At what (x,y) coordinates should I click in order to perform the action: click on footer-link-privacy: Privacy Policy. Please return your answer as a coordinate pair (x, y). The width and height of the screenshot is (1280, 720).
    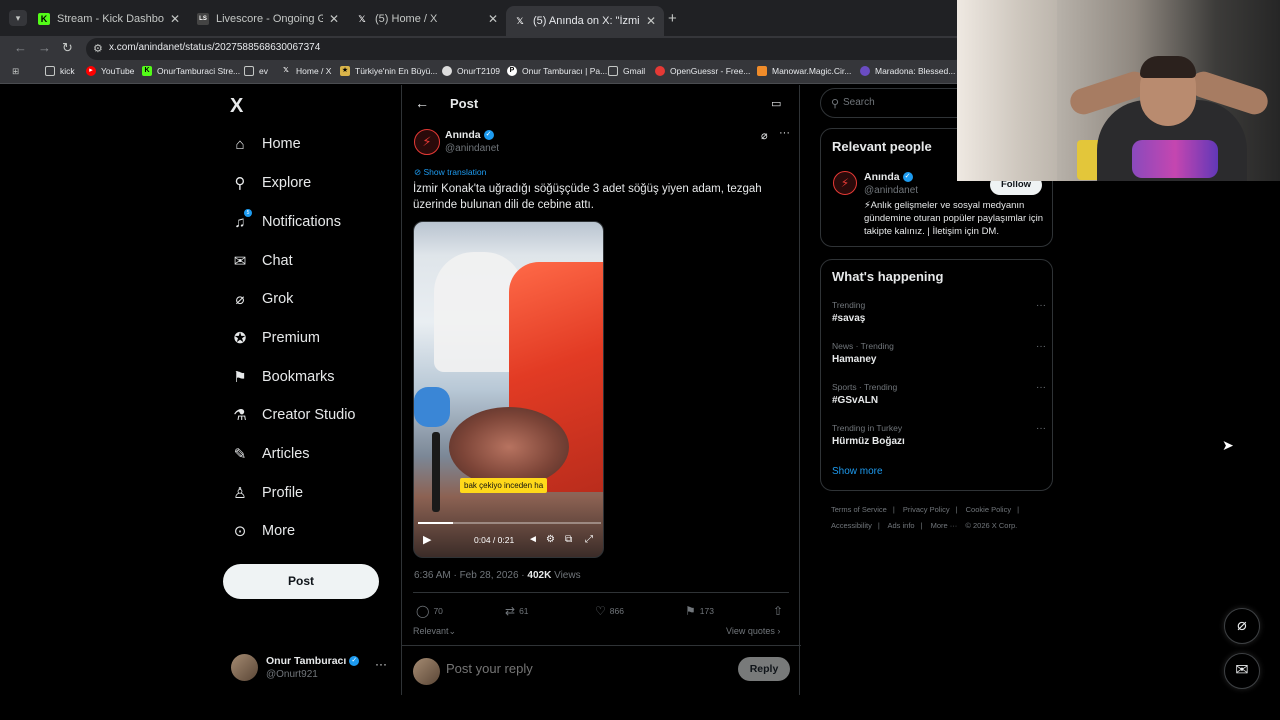
    Looking at the image, I should click on (926, 509).